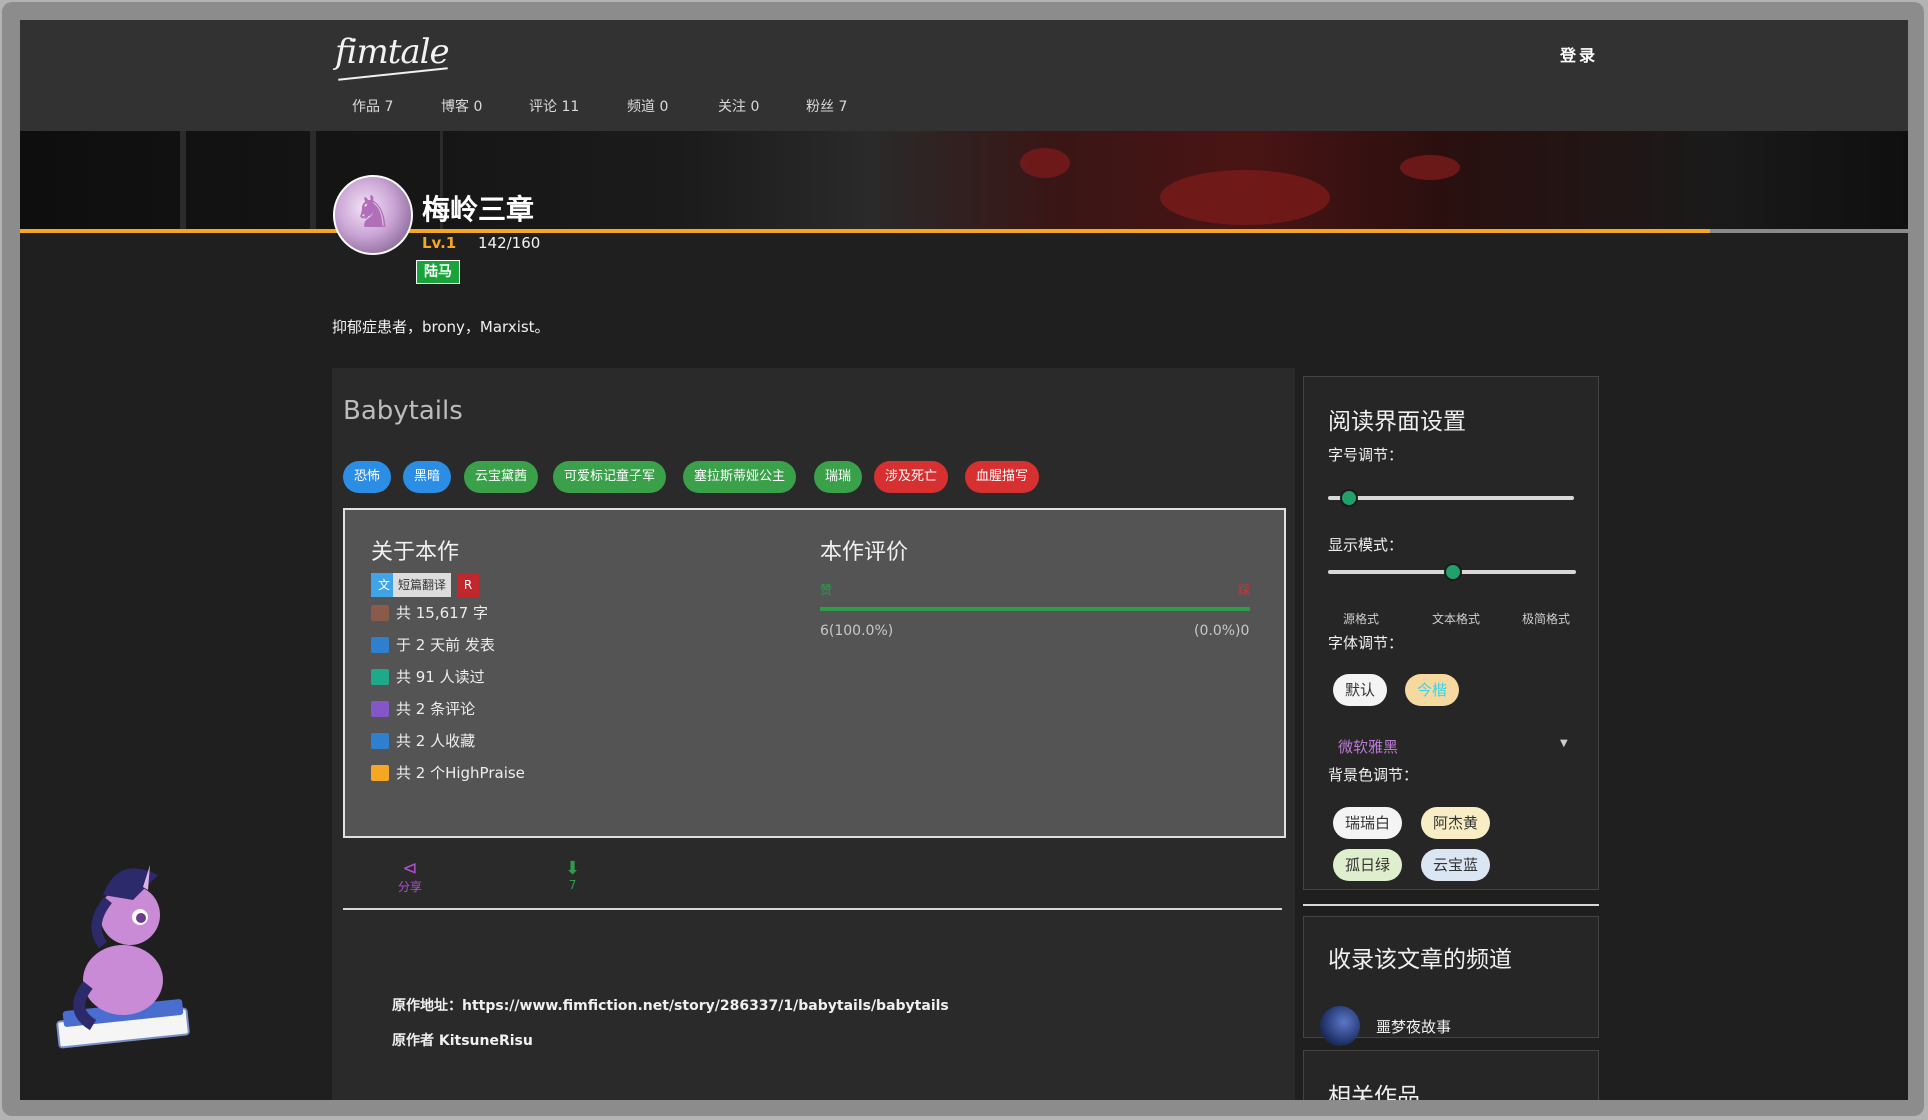 The height and width of the screenshot is (1120, 1928). I want to click on rank-badge: 陆马, so click(438, 272).